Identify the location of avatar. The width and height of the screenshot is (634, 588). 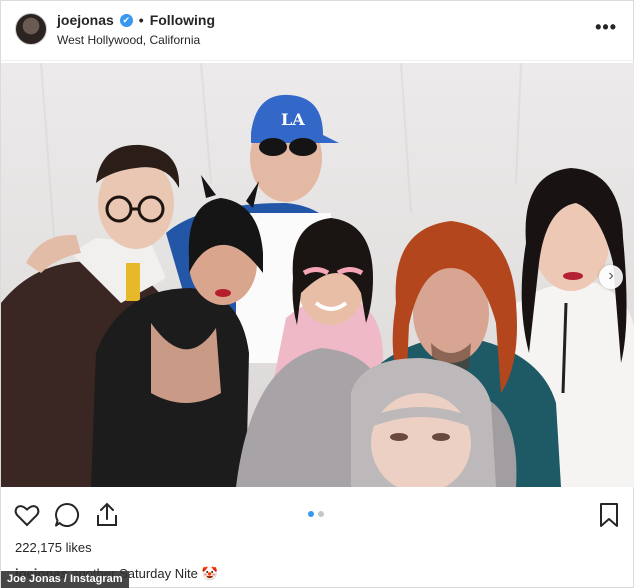
(31, 29).